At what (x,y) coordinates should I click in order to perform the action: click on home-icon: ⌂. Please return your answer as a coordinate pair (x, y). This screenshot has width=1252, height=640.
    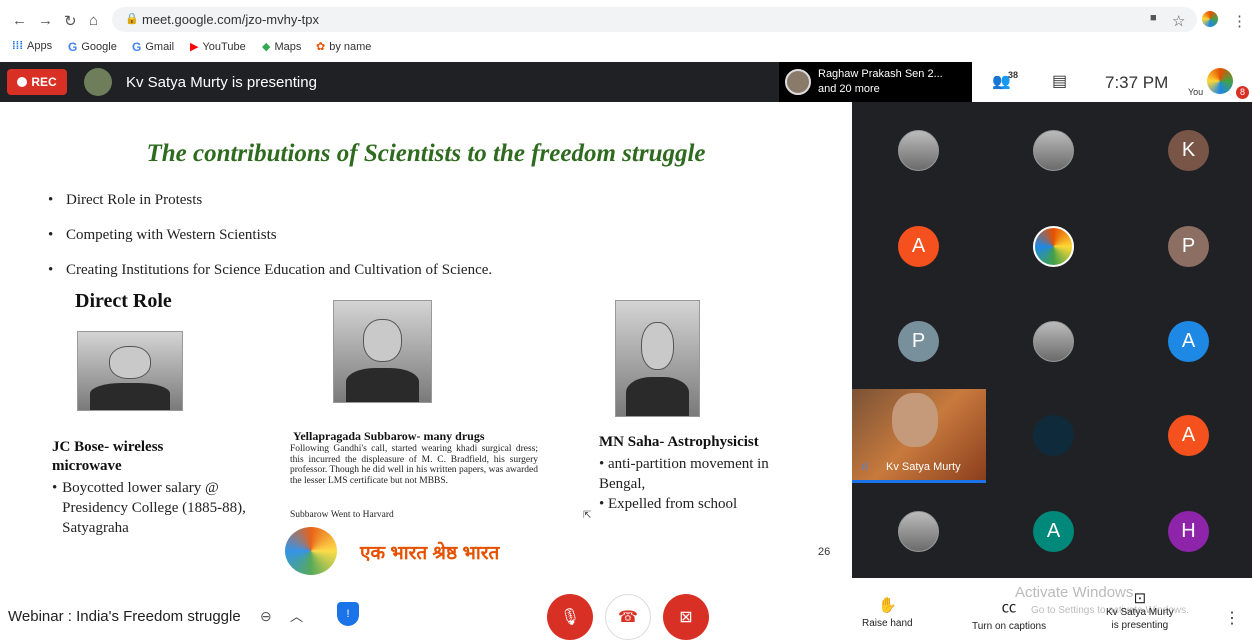
    Looking at the image, I should click on (93, 20).